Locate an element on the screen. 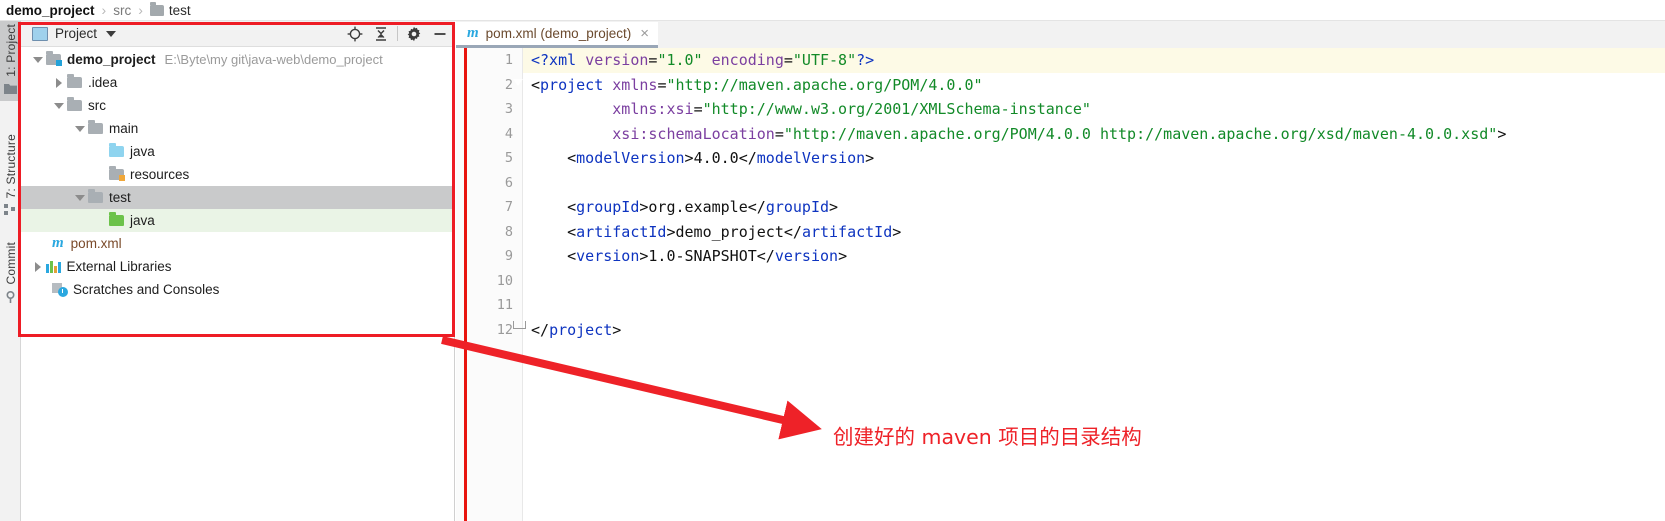 The width and height of the screenshot is (1665, 521). line-number: 2 is located at coordinates (508, 84).